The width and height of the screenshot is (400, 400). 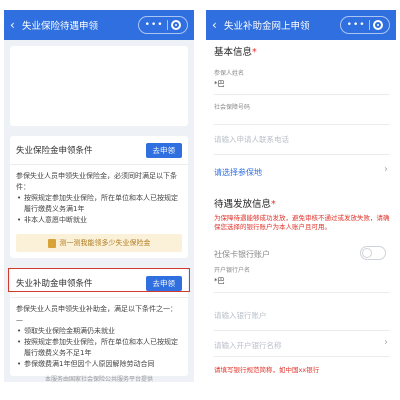 I want to click on card-header: 失业保险金申领条件 去申领, so click(x=99, y=150).